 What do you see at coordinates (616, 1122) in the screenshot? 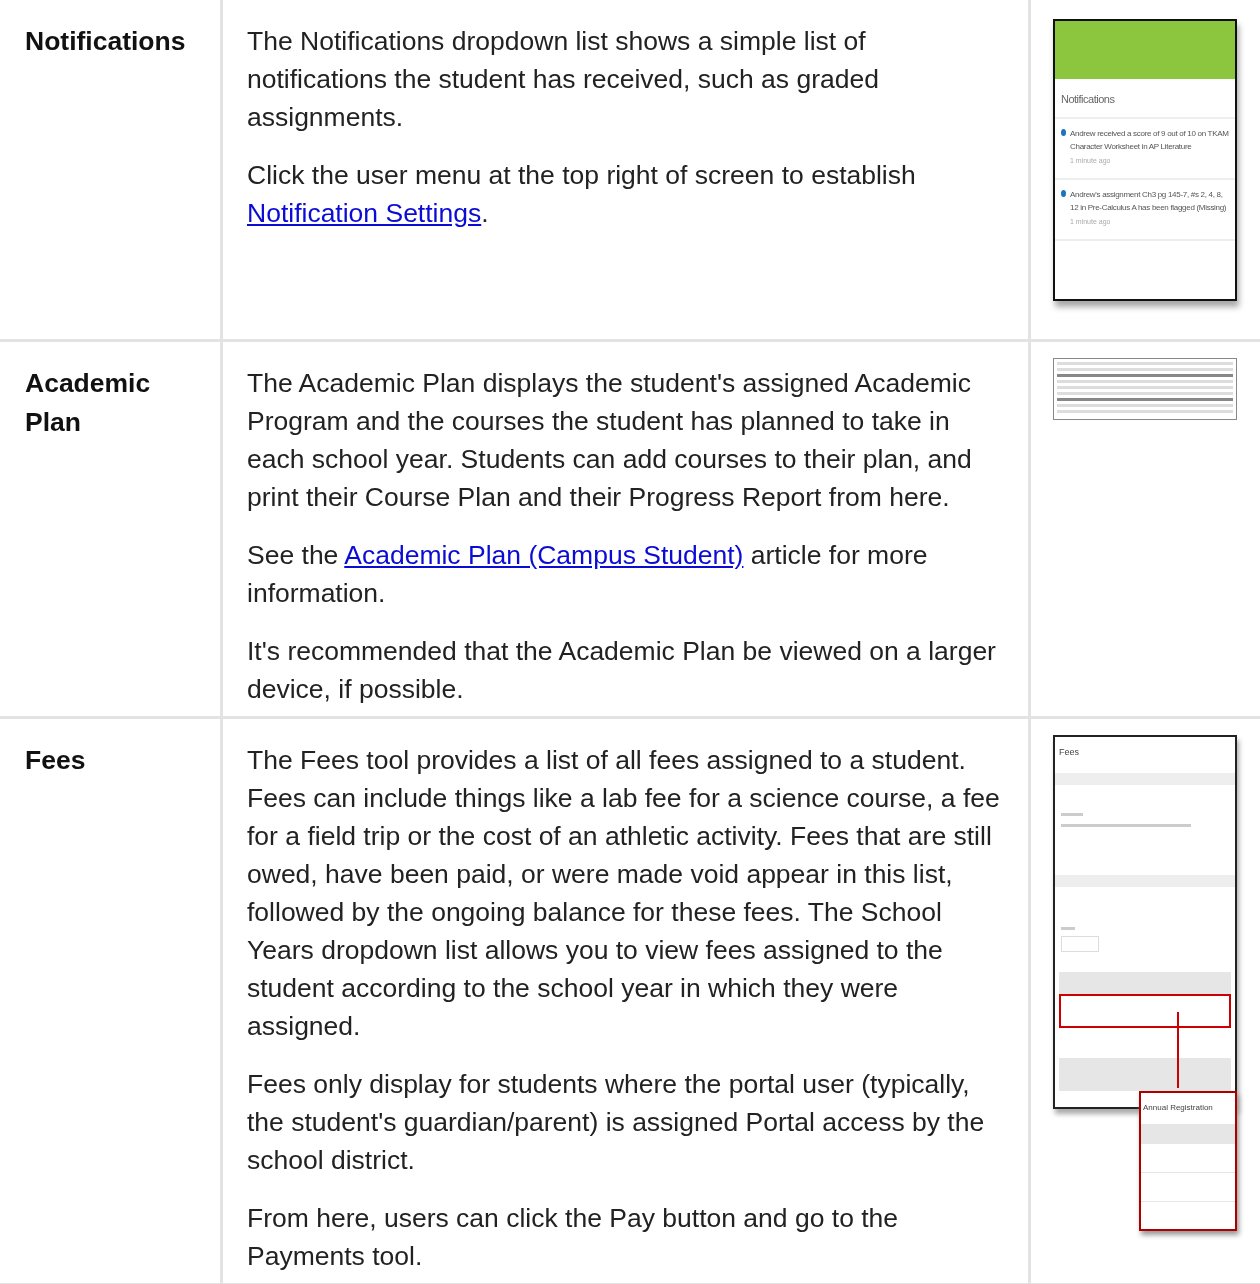
I see `paragraph: Fees only display for students where the portal user (typically, the student's guardian/parent) is assigned Portal access by the school district.` at bounding box center [616, 1122].